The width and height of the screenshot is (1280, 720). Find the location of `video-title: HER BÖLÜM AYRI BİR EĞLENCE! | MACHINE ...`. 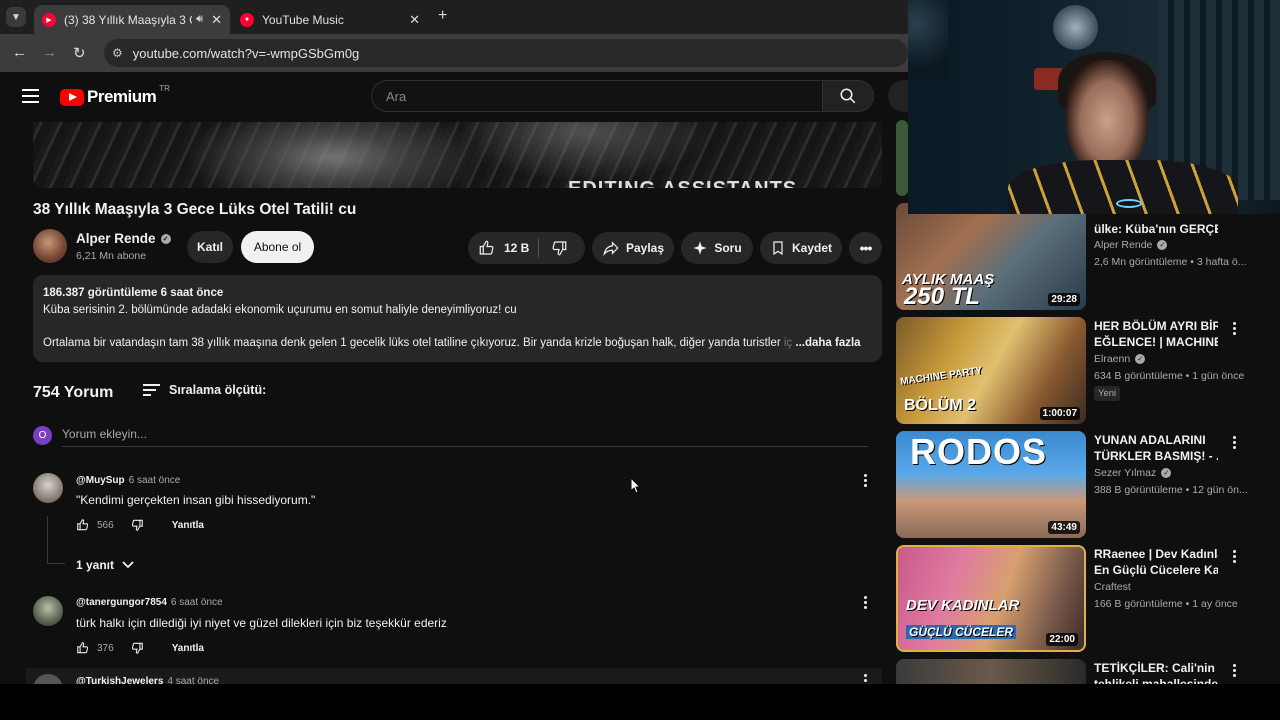

video-title: HER BÖLÜM AYRI BİR EĞLENCE! | MACHINE ... is located at coordinates (1156, 334).